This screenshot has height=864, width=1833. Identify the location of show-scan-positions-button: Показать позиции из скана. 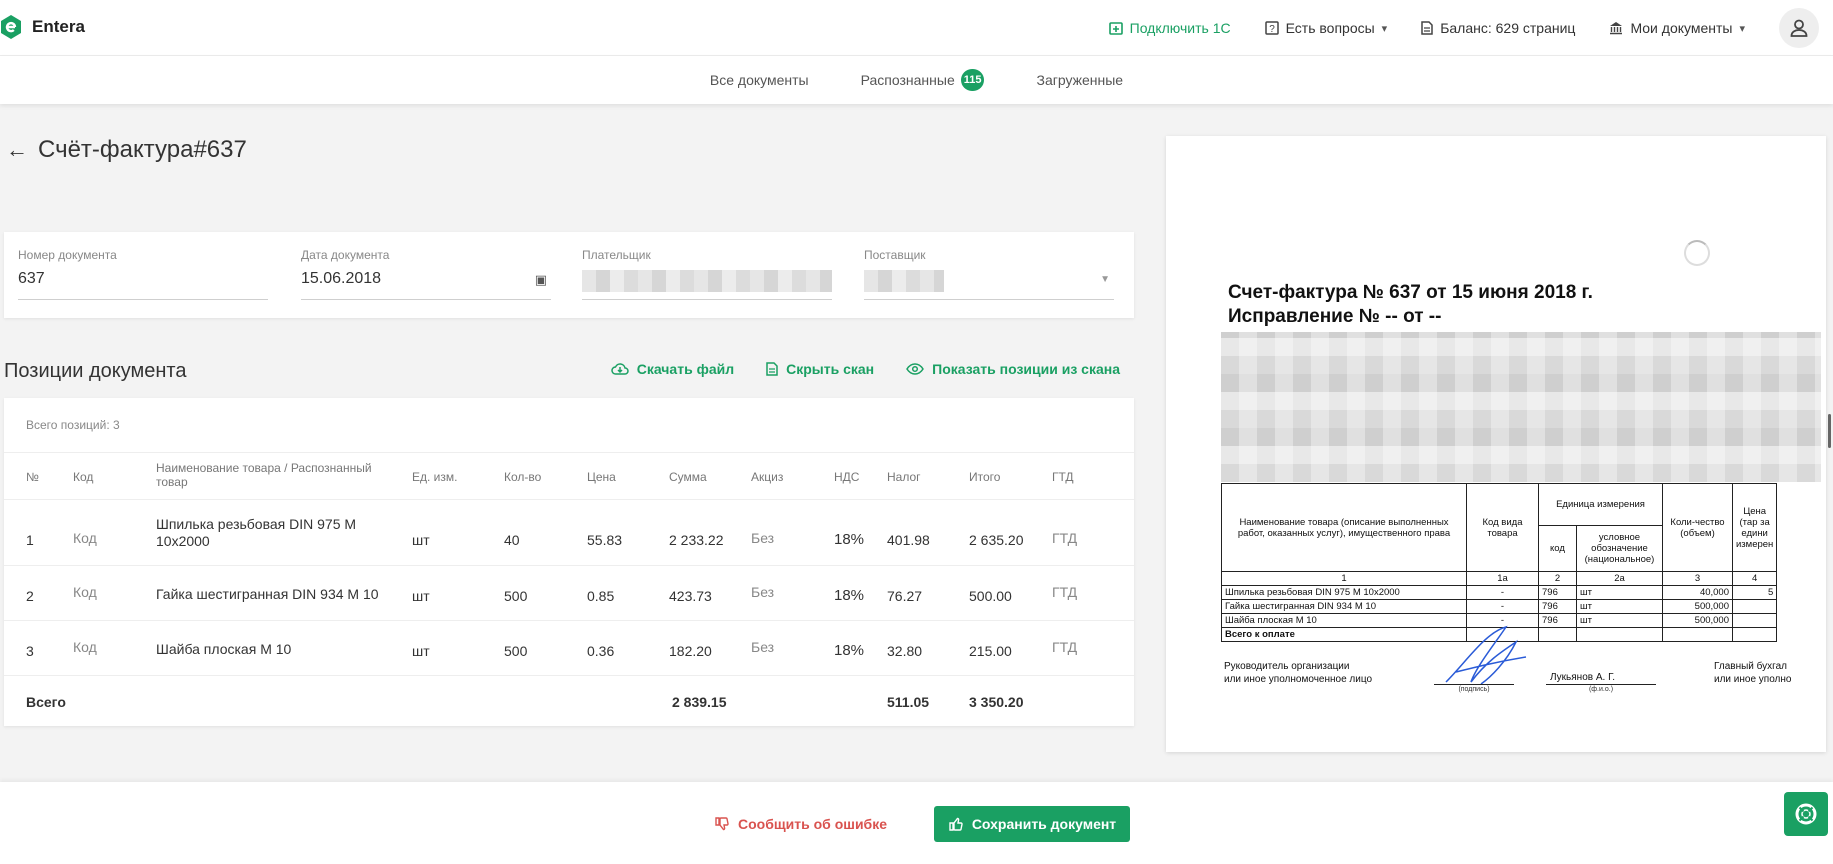
(1013, 369).